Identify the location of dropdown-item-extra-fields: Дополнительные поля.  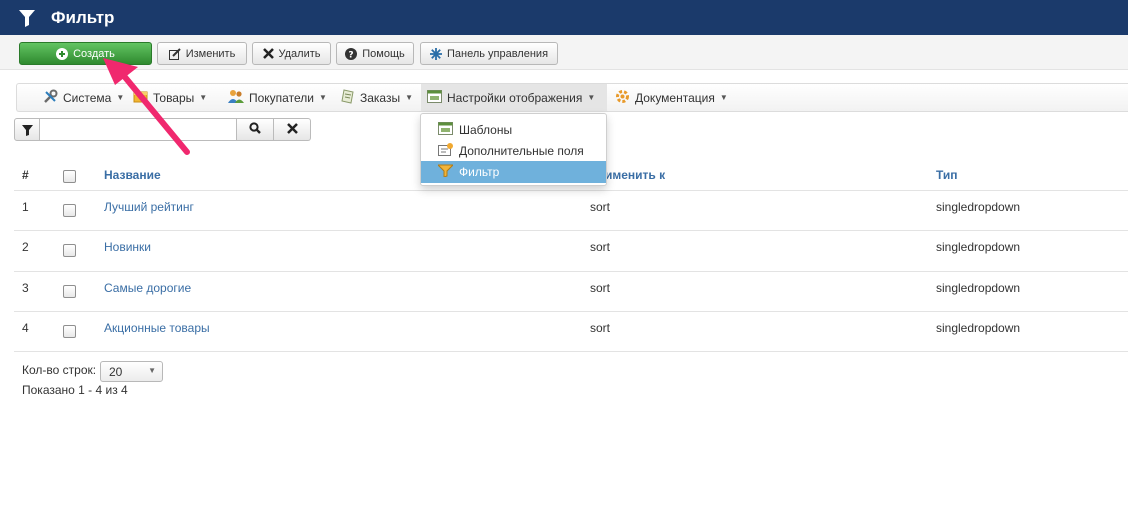
(513, 151).